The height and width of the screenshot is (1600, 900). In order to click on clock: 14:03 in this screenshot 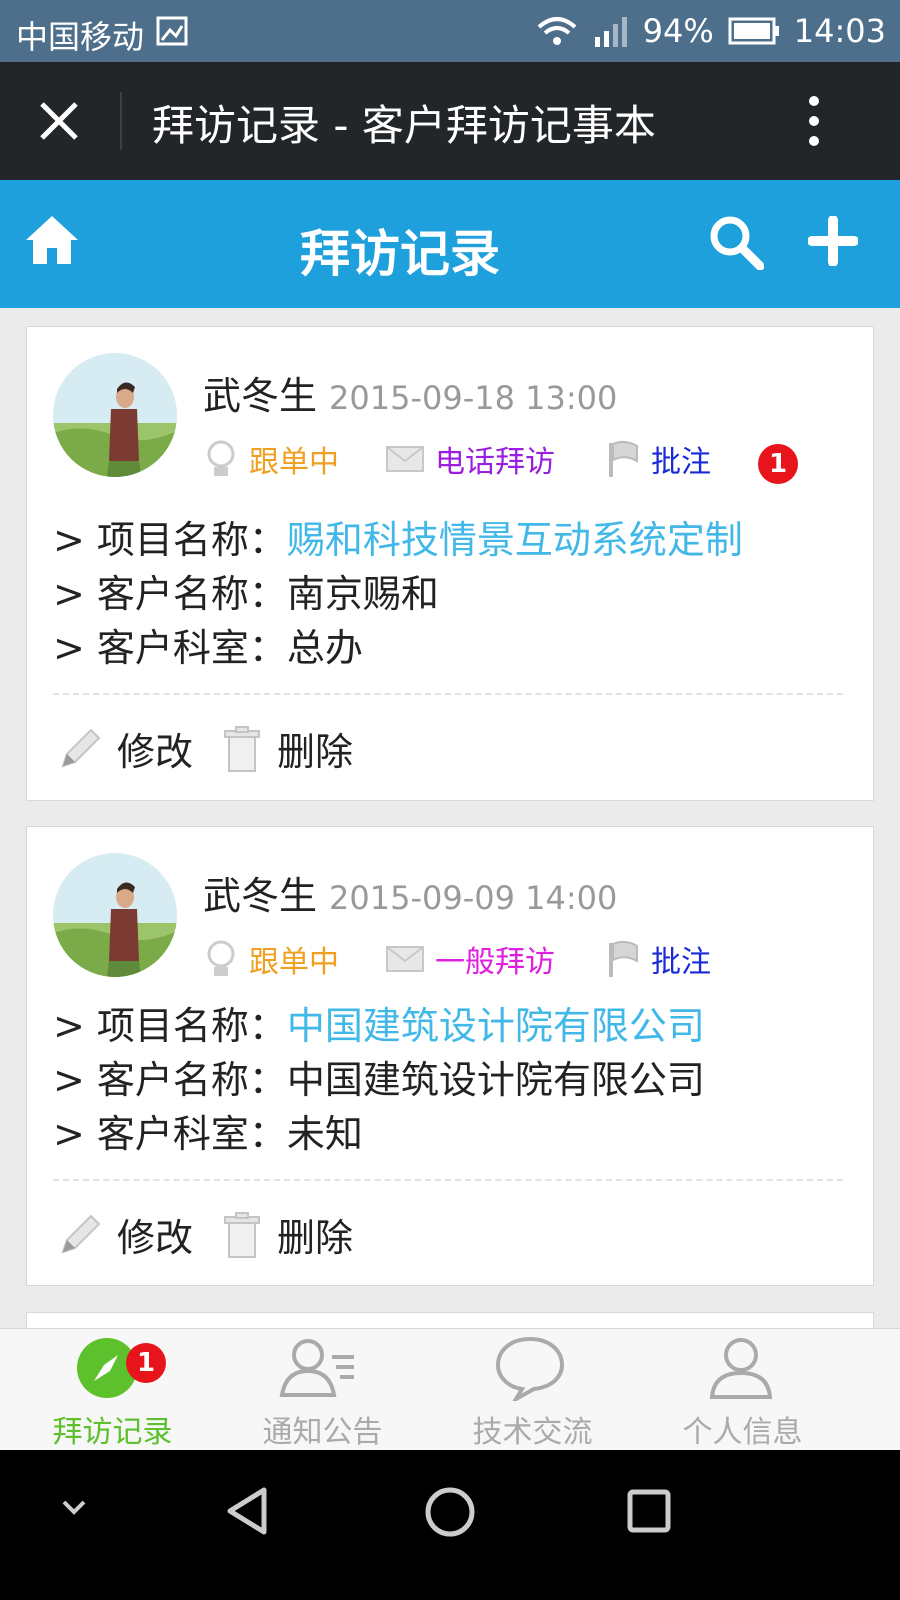, I will do `click(839, 31)`.